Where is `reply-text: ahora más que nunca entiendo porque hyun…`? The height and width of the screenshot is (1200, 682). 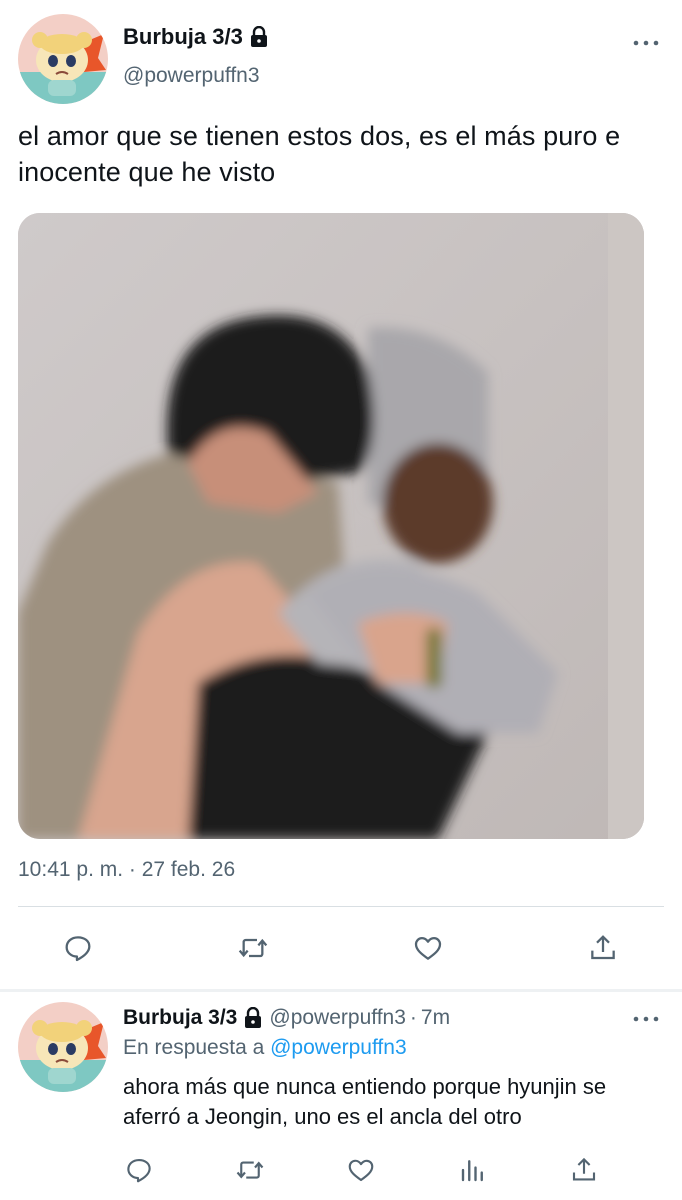
reply-text: ahora más que nunca entiendo porque hyun… is located at coordinates (365, 1101).